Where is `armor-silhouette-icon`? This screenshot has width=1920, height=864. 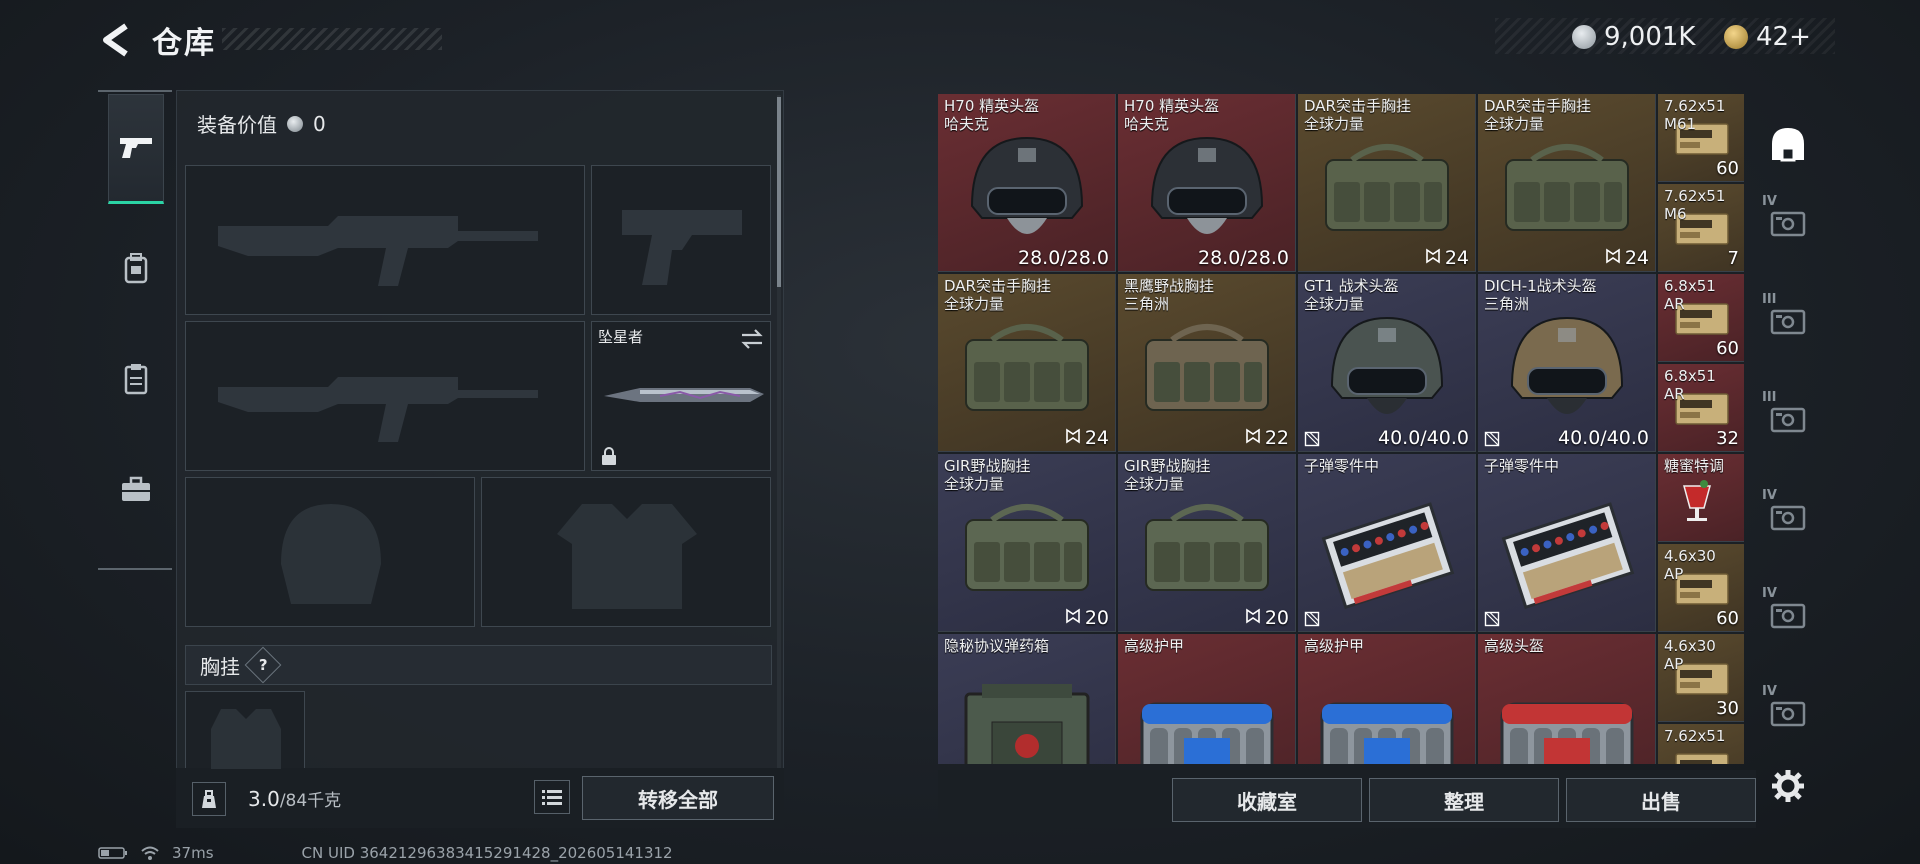 armor-silhouette-icon is located at coordinates (627, 556).